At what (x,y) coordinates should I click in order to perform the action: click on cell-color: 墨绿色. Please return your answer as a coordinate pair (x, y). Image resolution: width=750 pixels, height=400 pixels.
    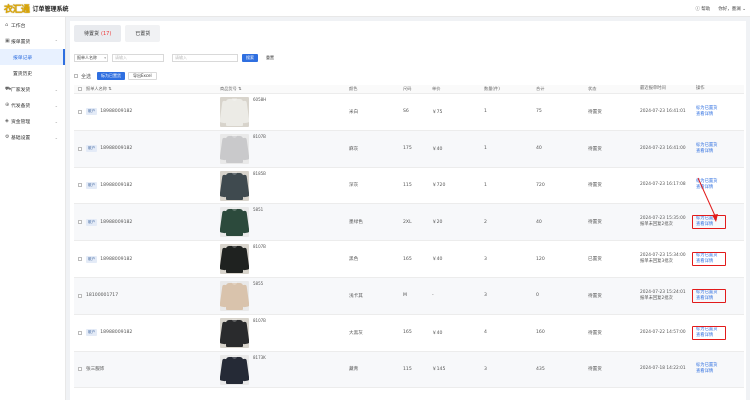
    Looking at the image, I should click on (356, 223).